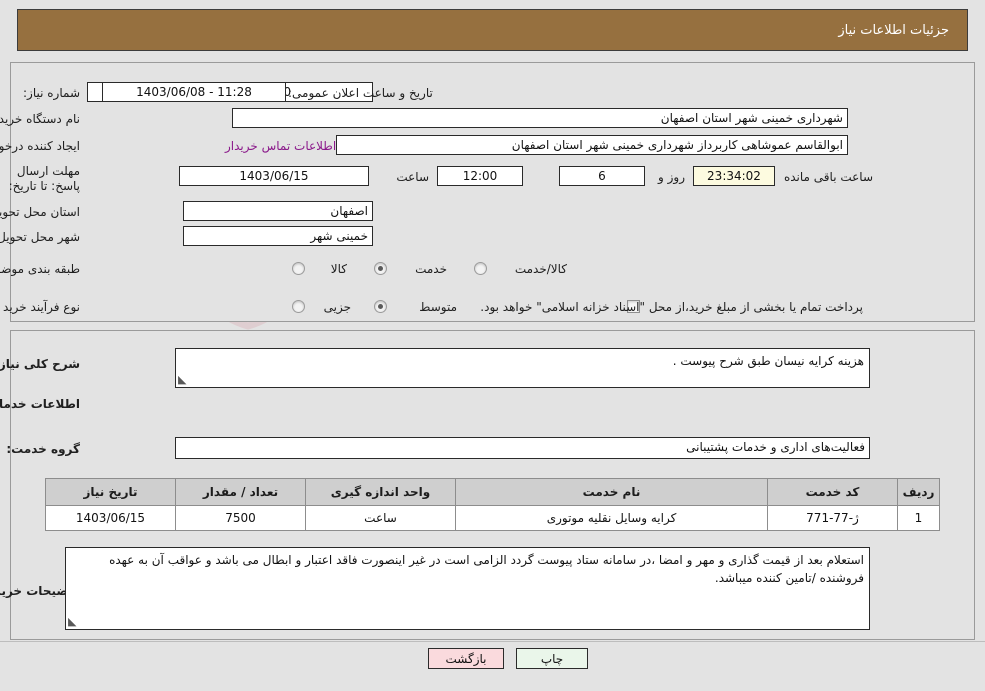 The height and width of the screenshot is (691, 985). What do you see at coordinates (360, 93) in the screenshot?
I see `announce-label: تاریخ و ساعت اعلان عمومی:` at bounding box center [360, 93].